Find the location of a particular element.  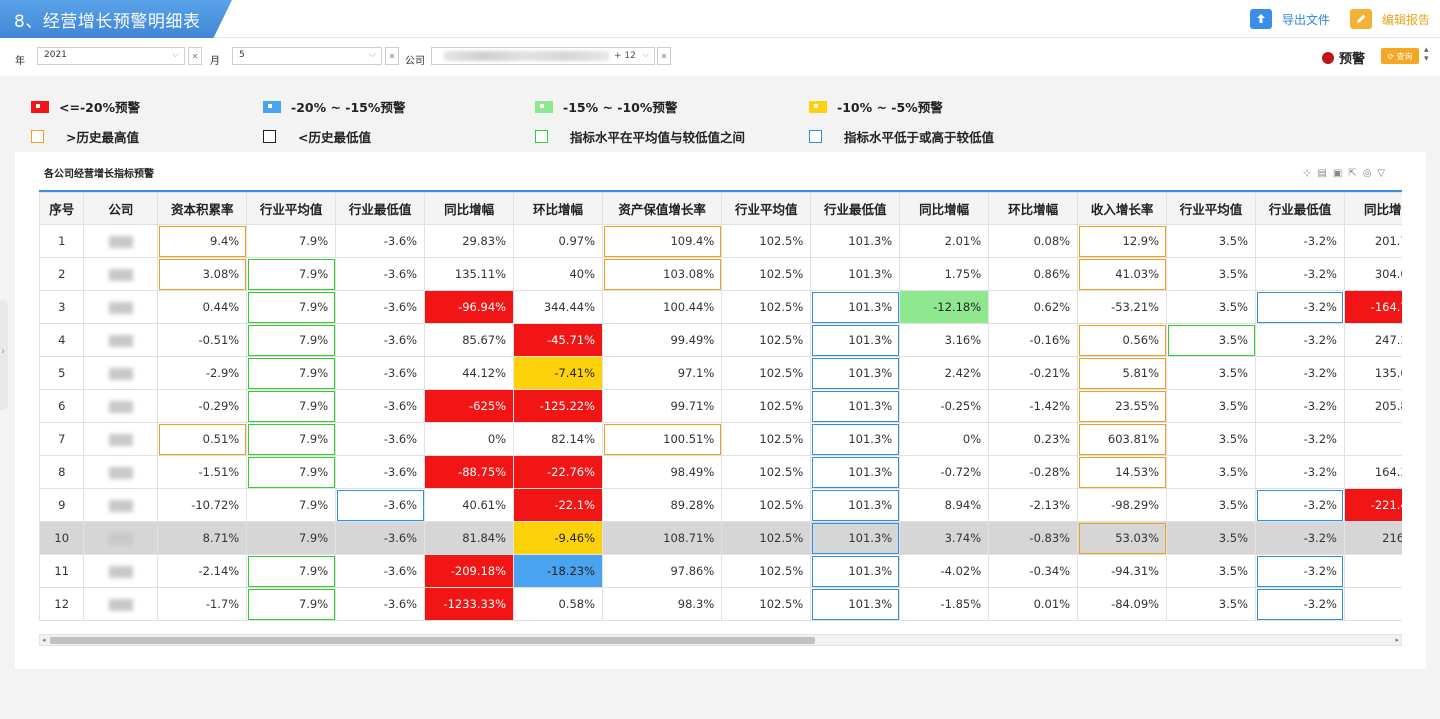

panel-toolbar: ⊹ ▤ ▣ ⇱ ◎ ▽ is located at coordinates (1344, 173).